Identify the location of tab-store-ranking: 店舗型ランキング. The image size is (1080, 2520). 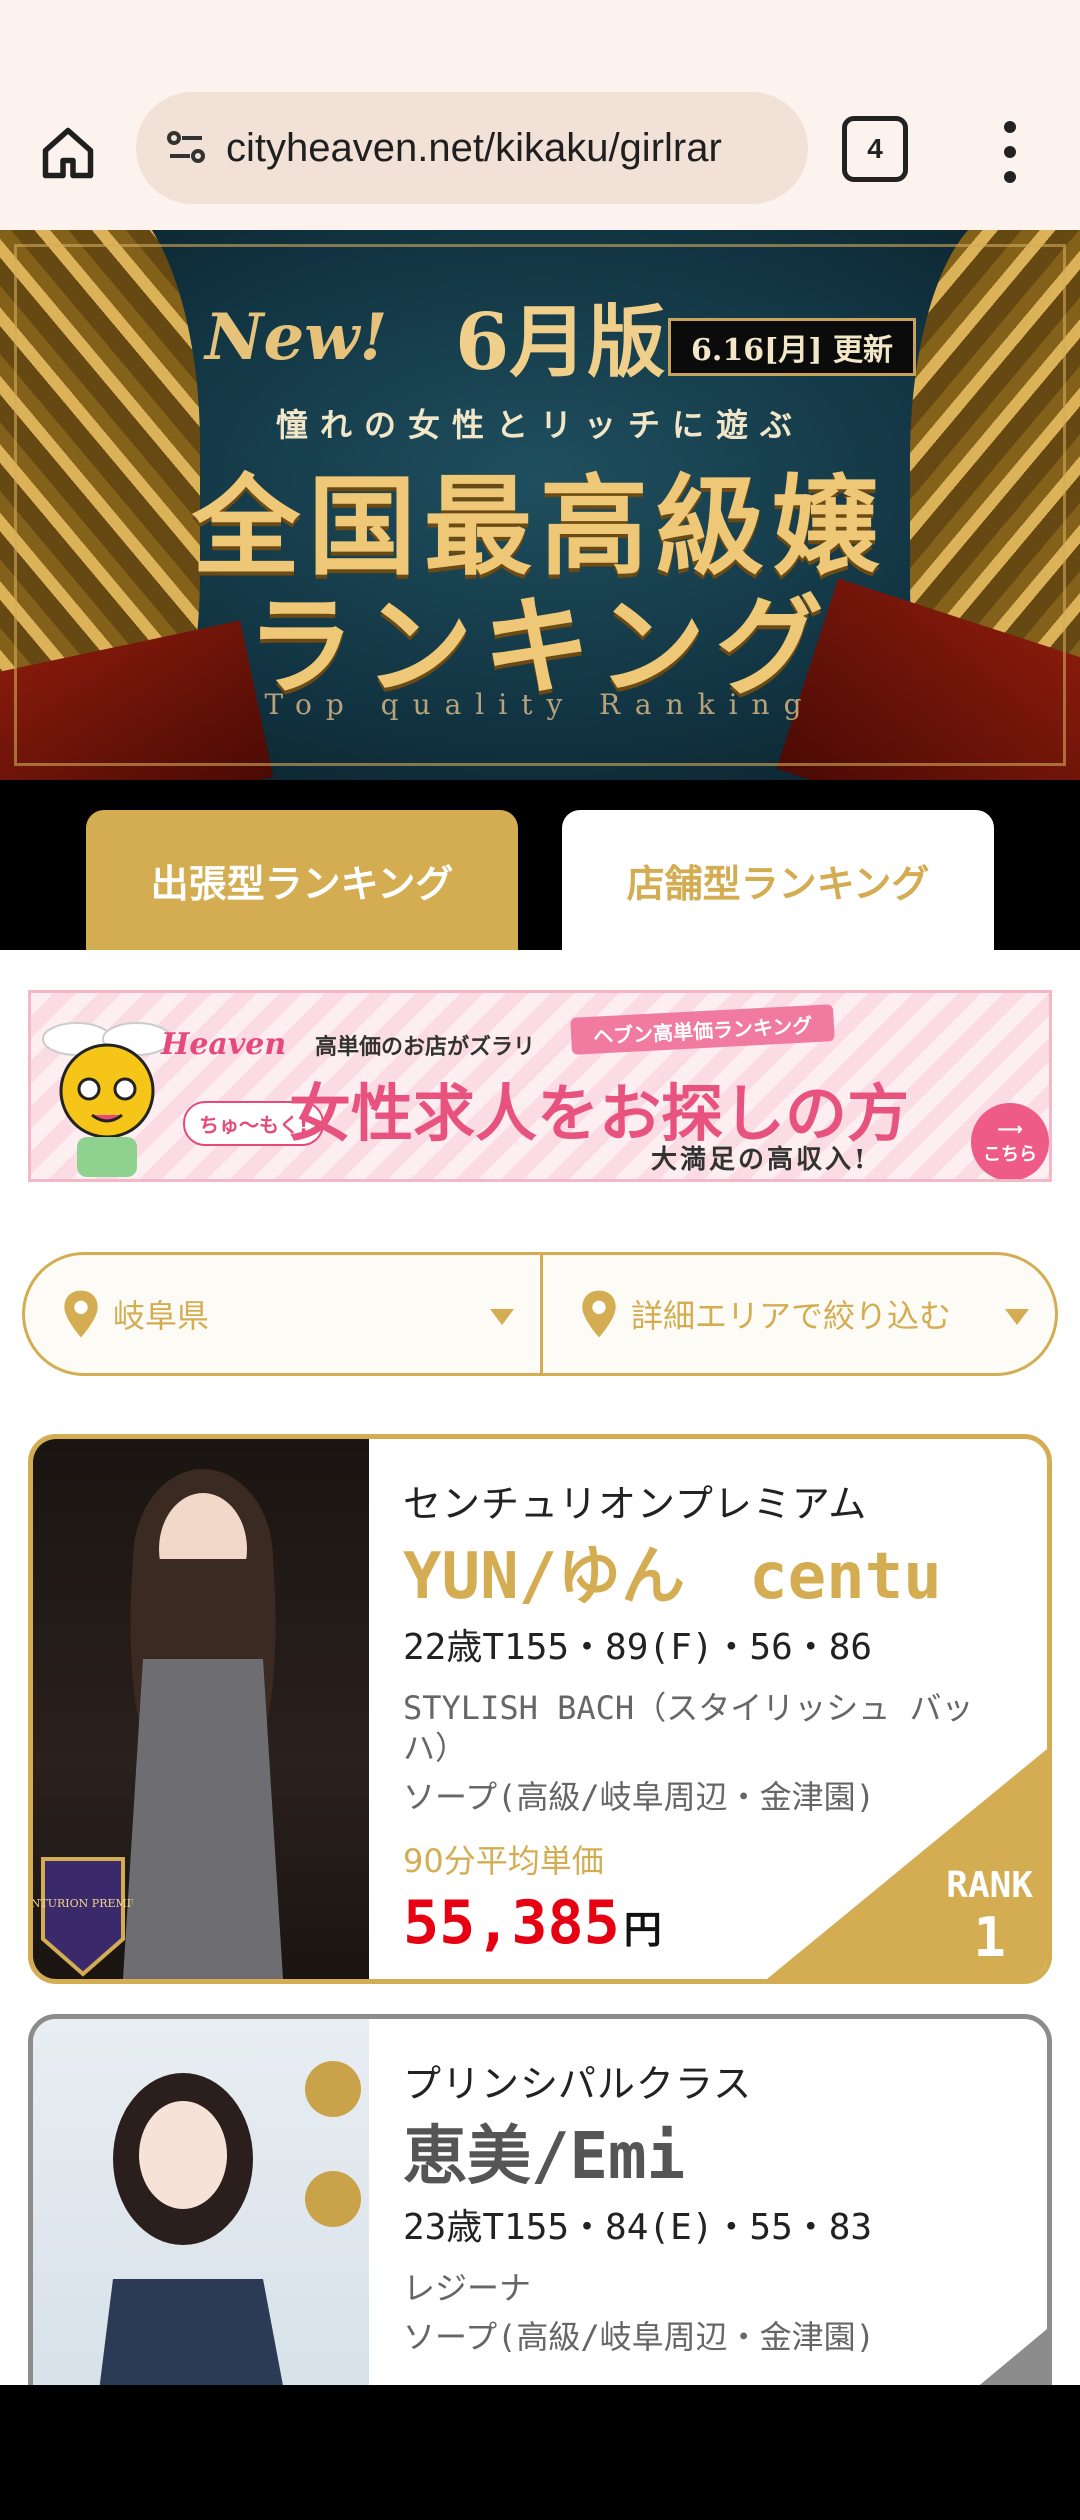
(778, 880).